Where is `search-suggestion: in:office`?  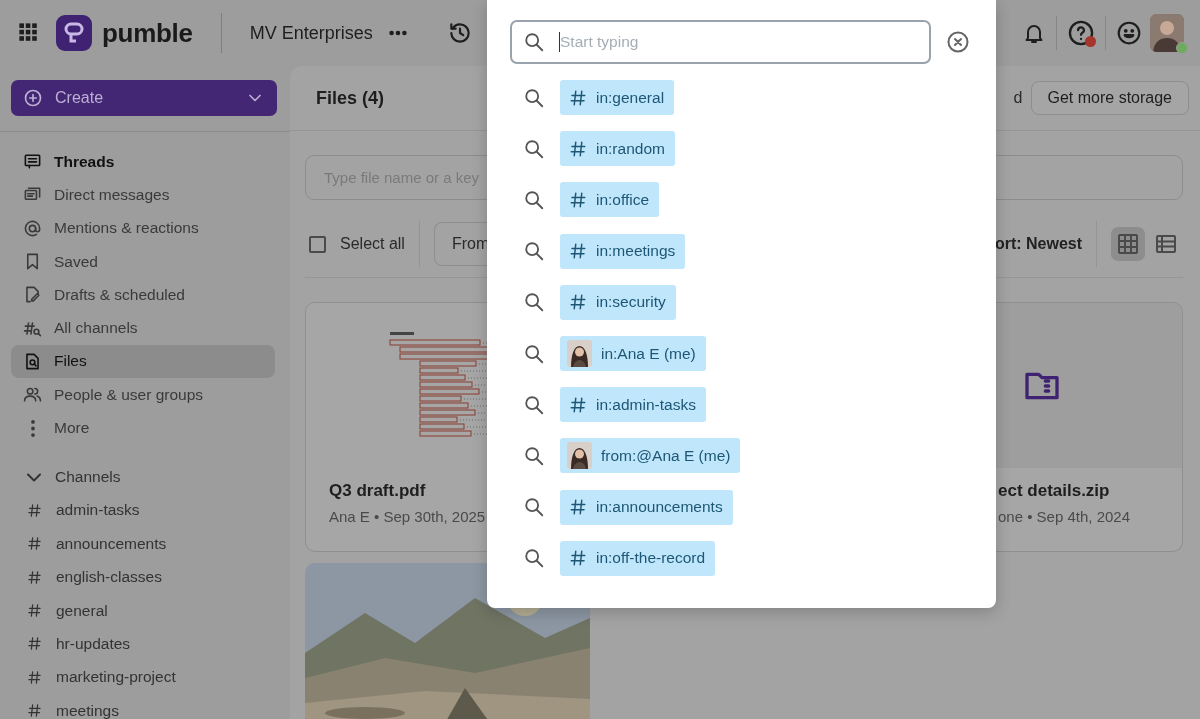
search-suggestion: in:office is located at coordinates (610, 200).